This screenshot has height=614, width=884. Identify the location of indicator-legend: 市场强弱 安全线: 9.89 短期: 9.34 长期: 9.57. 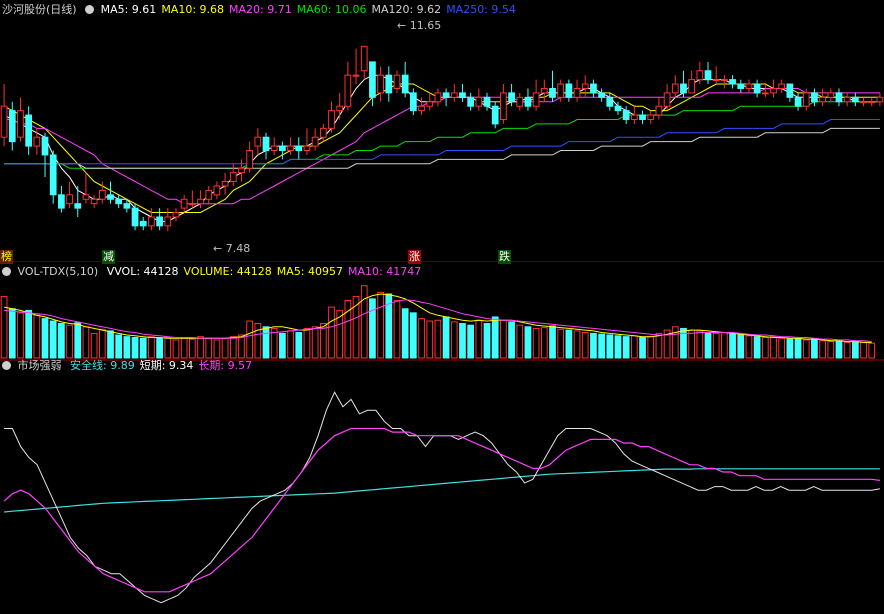
(132, 366).